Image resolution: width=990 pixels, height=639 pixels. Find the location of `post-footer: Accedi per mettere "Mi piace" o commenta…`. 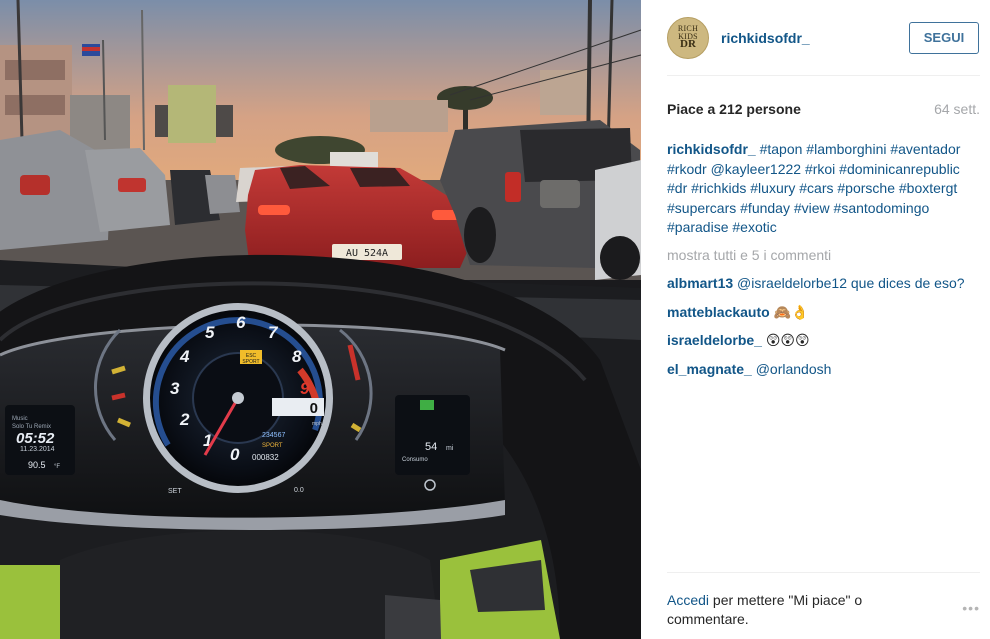

post-footer: Accedi per mettere "Mi piace" o commenta… is located at coordinates (823, 605).